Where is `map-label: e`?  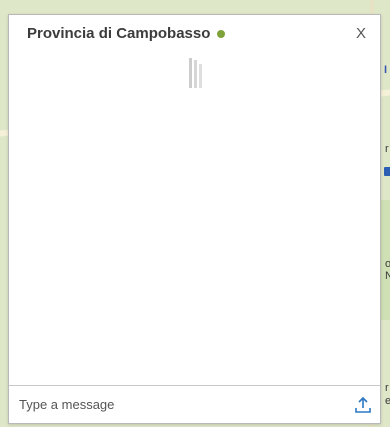 map-label: e is located at coordinates (387, 401).